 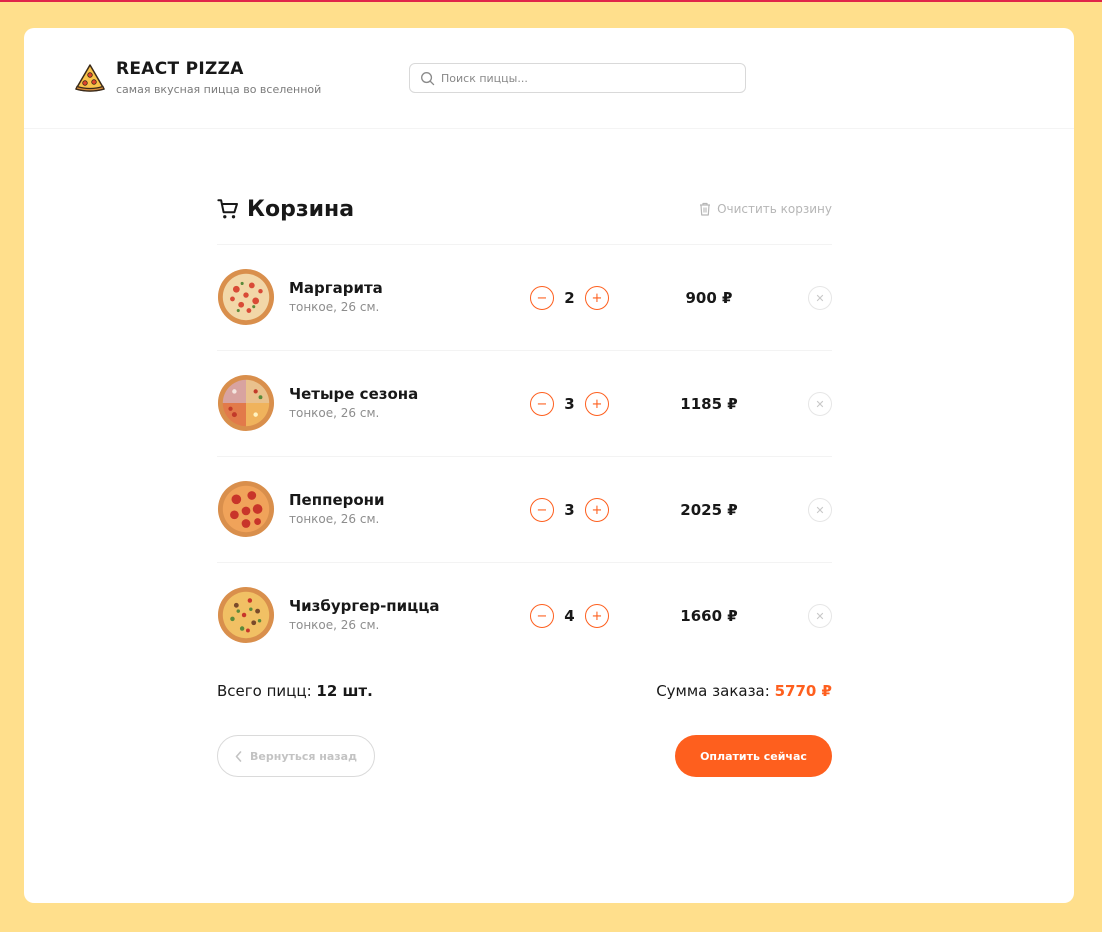 I want to click on item-name: Четыре сезона, so click(x=354, y=394).